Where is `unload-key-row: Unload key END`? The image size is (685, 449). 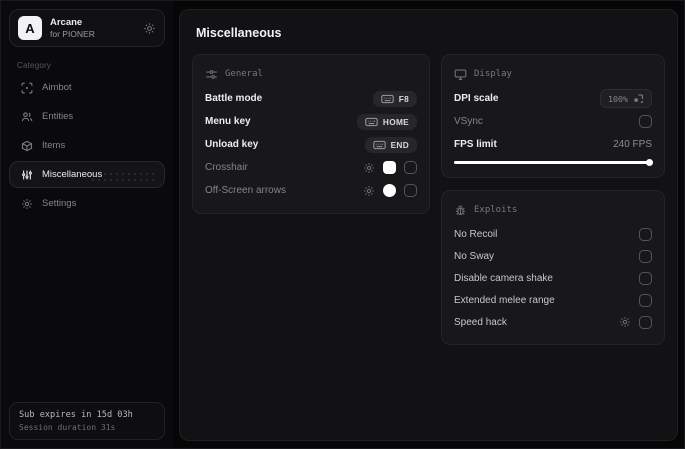 unload-key-row: Unload key END is located at coordinates (311, 144).